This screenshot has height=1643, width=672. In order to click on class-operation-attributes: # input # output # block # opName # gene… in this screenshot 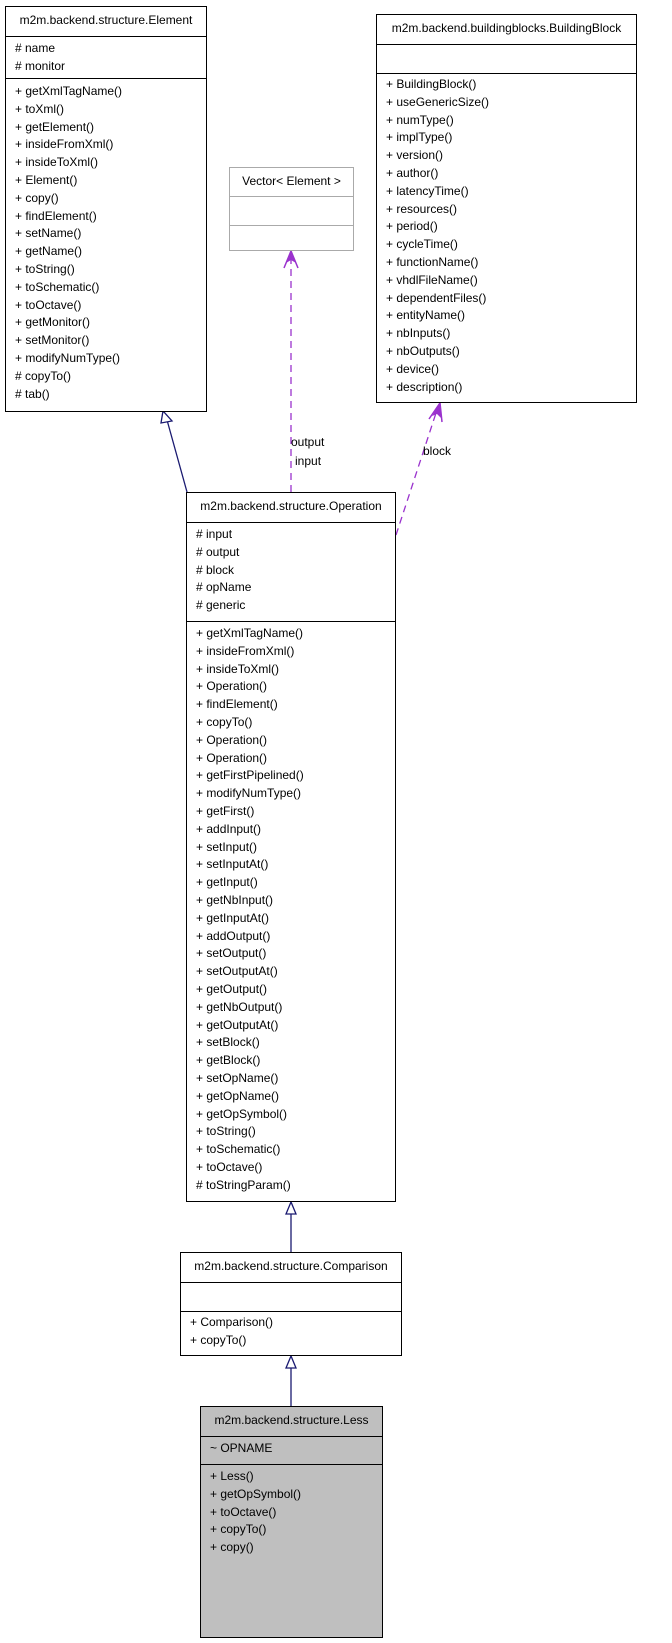, I will do `click(291, 572)`.